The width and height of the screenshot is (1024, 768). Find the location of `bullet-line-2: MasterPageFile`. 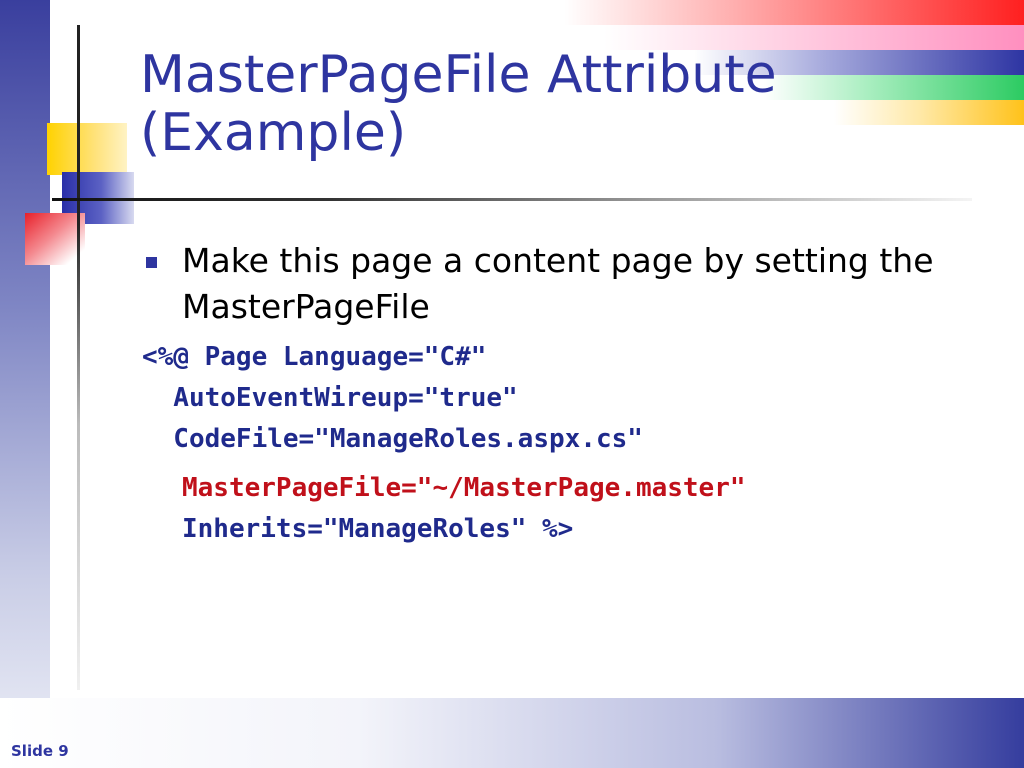

bullet-line-2: MasterPageFile is located at coordinates (306, 306).